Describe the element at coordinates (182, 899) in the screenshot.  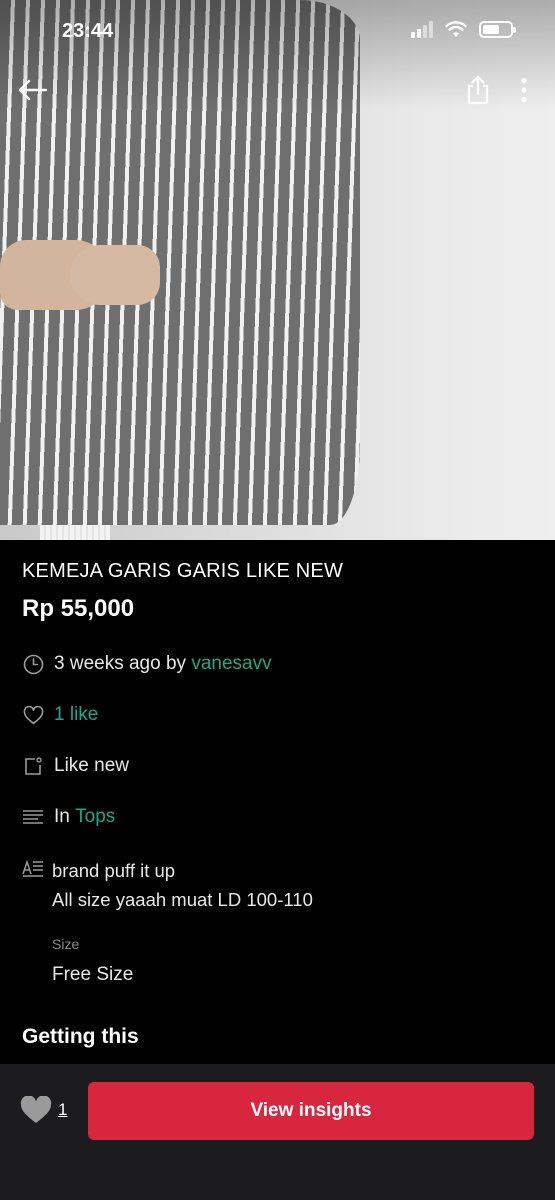
I see `description-line-2: All size yaaah muat LD 100-110` at that location.